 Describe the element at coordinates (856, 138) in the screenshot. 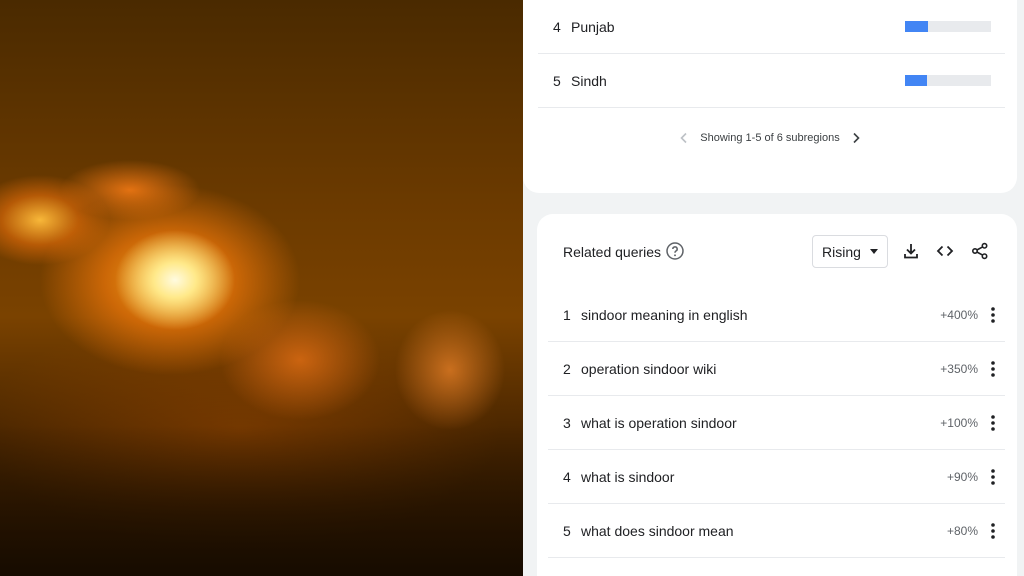

I see `chevron-right-icon` at that location.